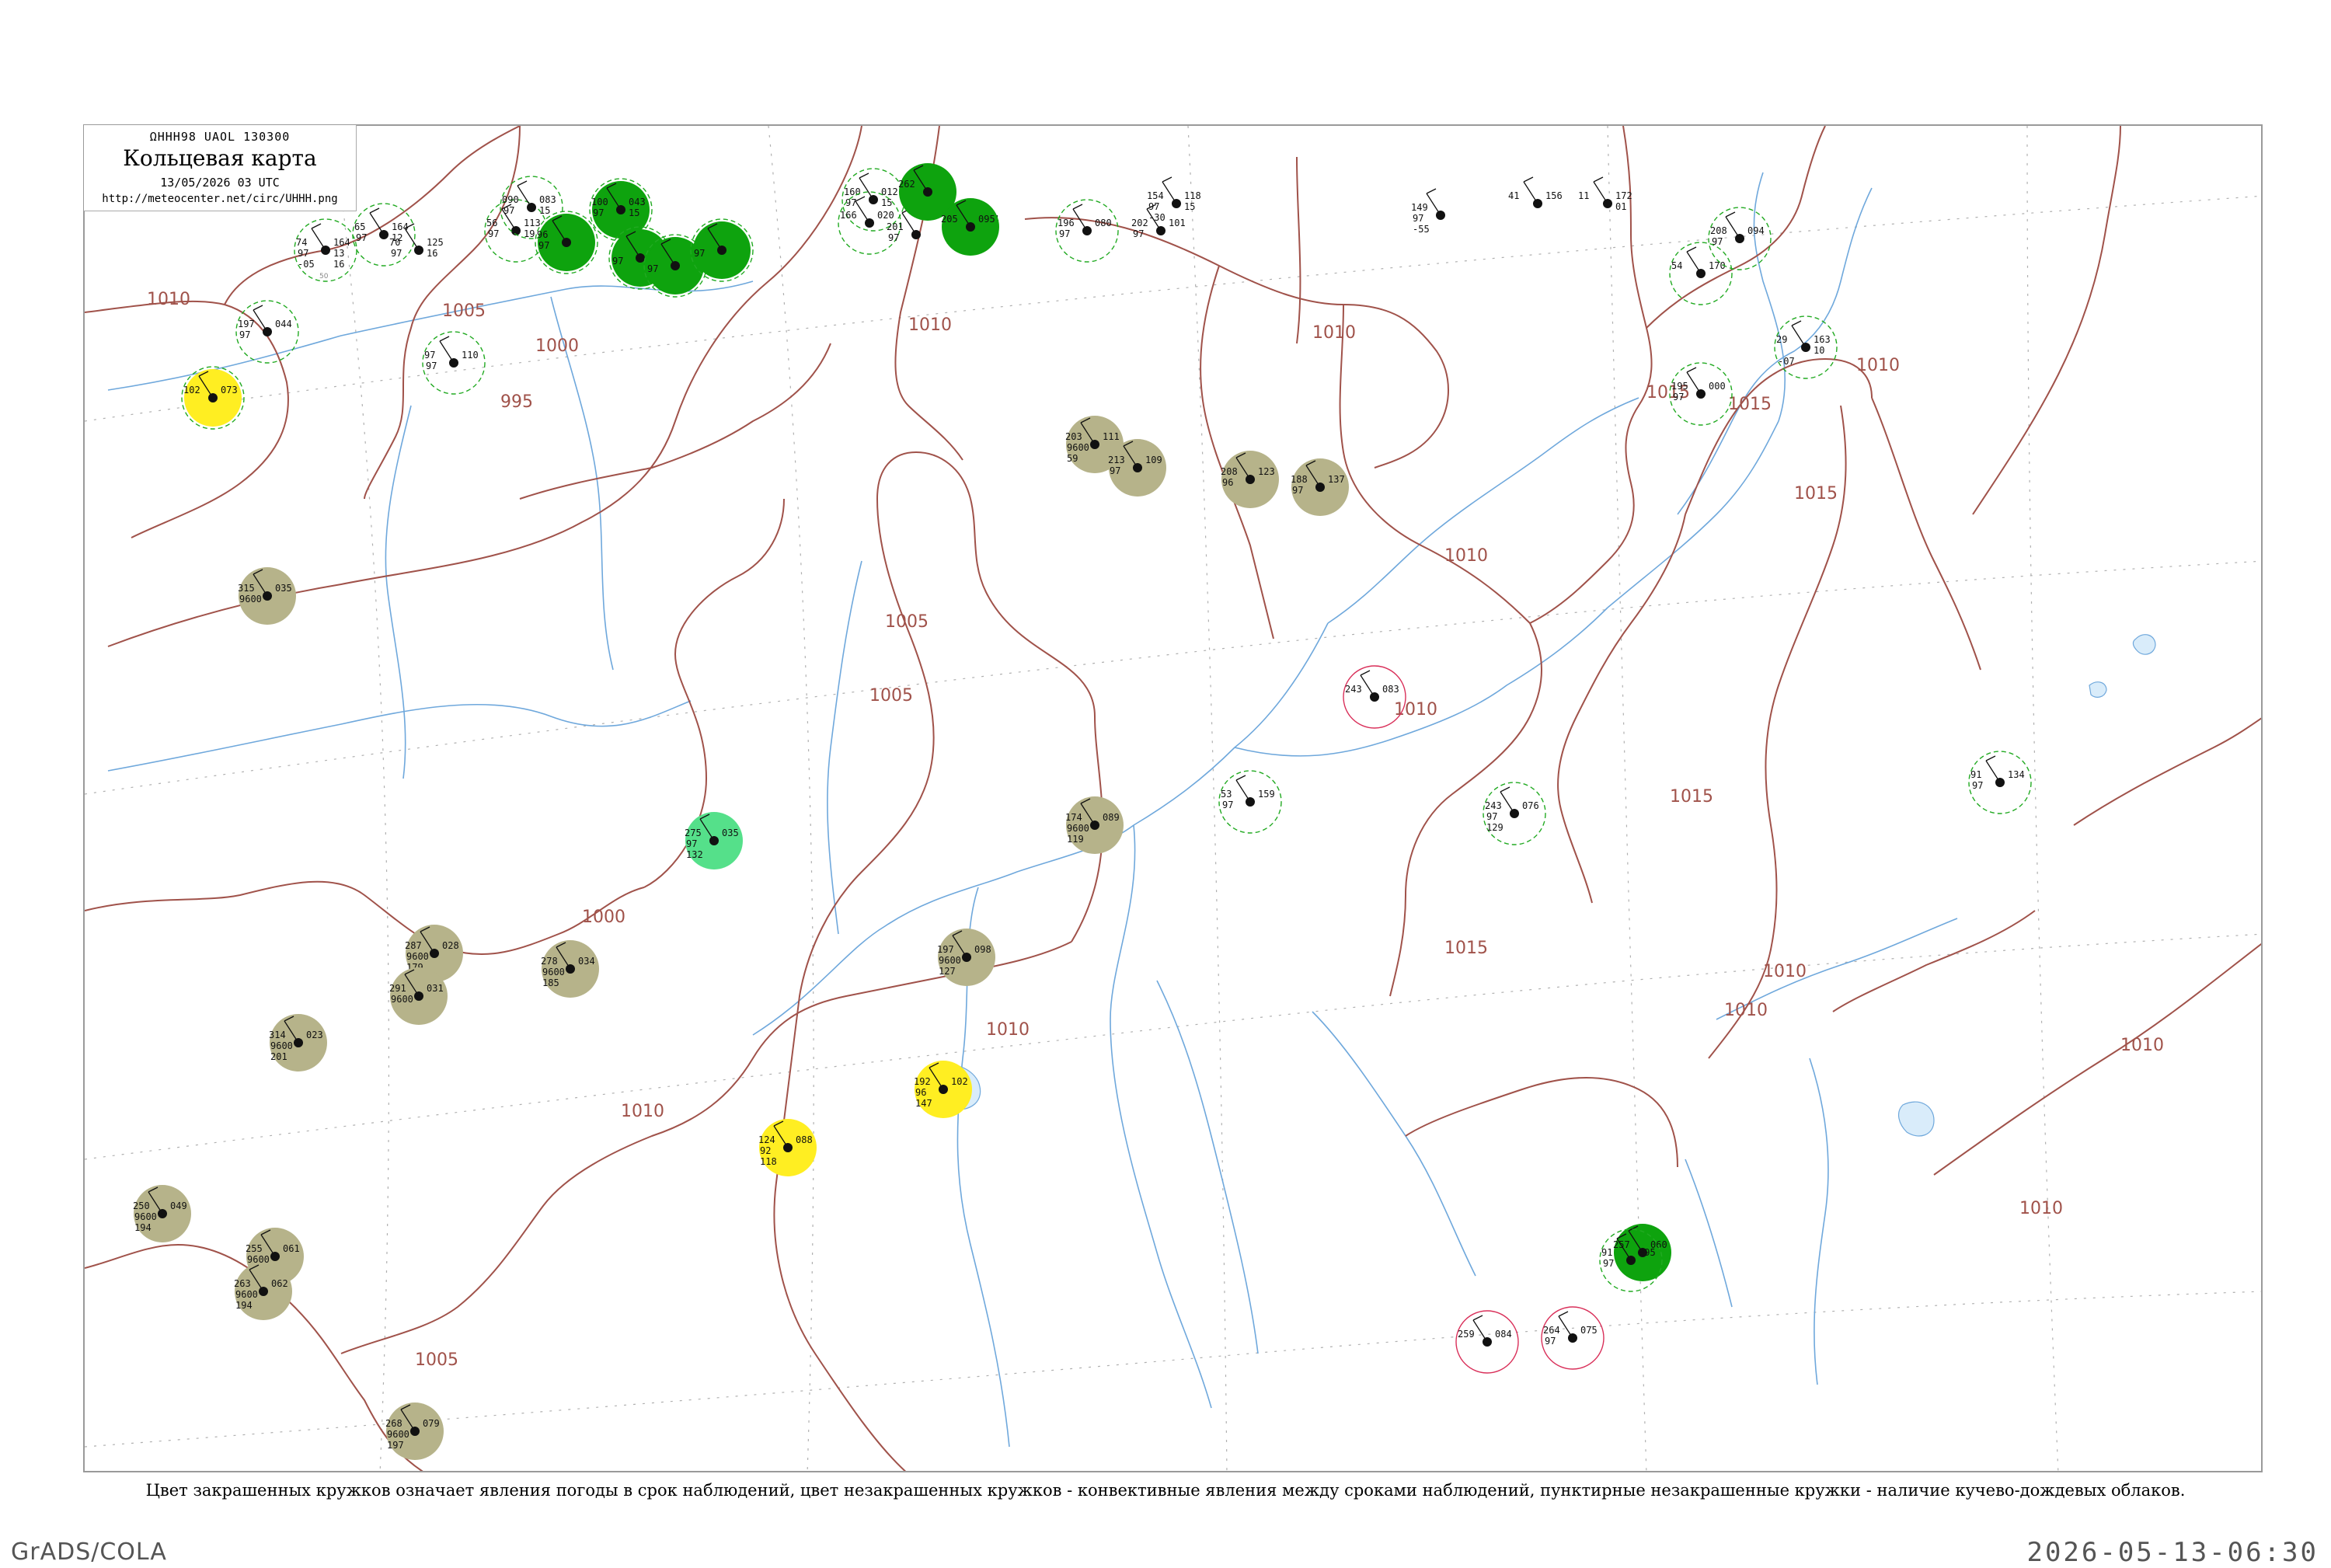 The image size is (2331, 1568). What do you see at coordinates (1551, 1330) in the screenshot?
I see `station-temperature: 264` at bounding box center [1551, 1330].